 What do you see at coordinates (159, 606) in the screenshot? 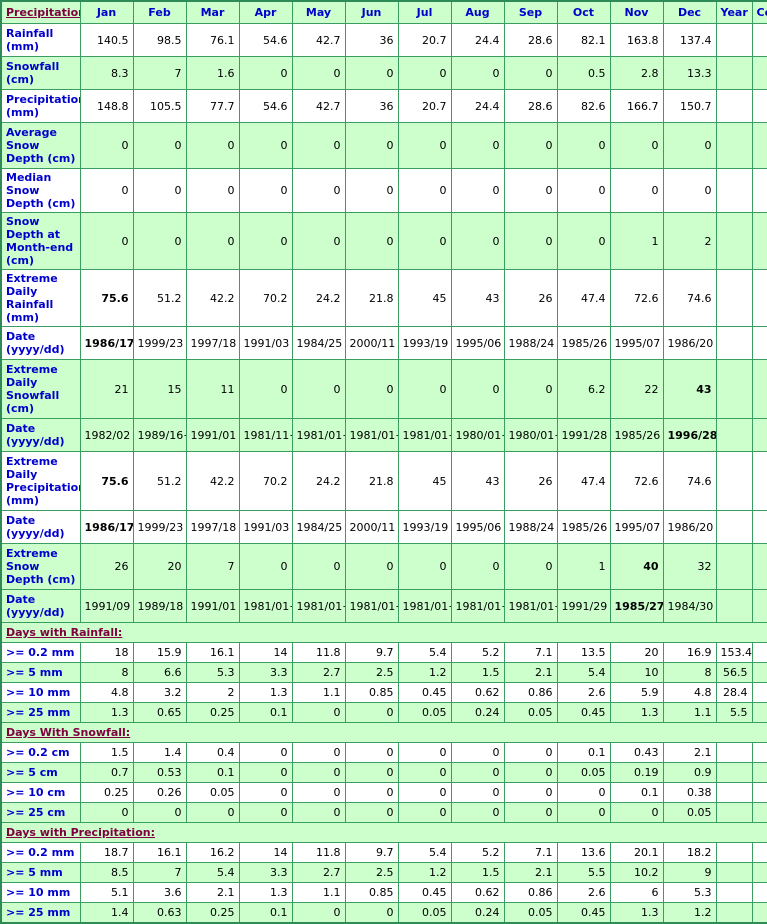
I see `cell-date-yyyy-dd-feb: 1989/18` at bounding box center [159, 606].